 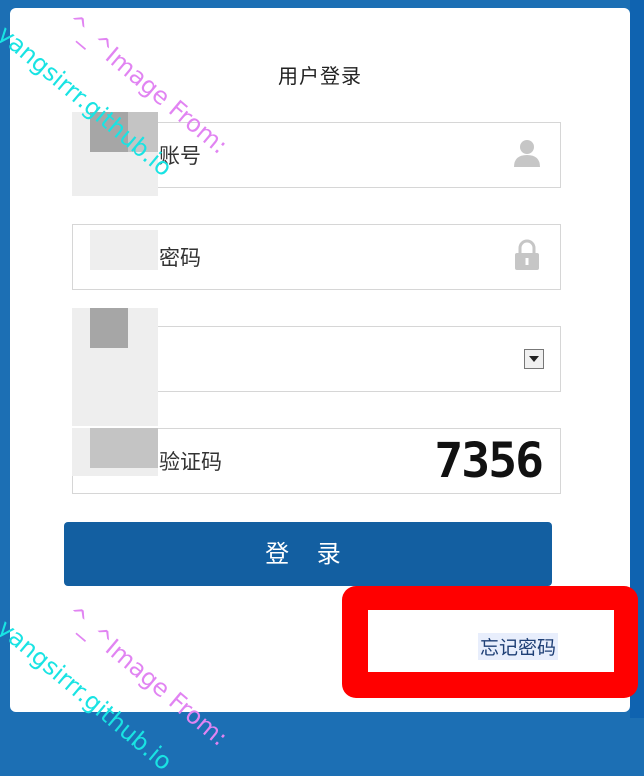 I want to click on forgot-password-link: 忘记密码, so click(x=518, y=646).